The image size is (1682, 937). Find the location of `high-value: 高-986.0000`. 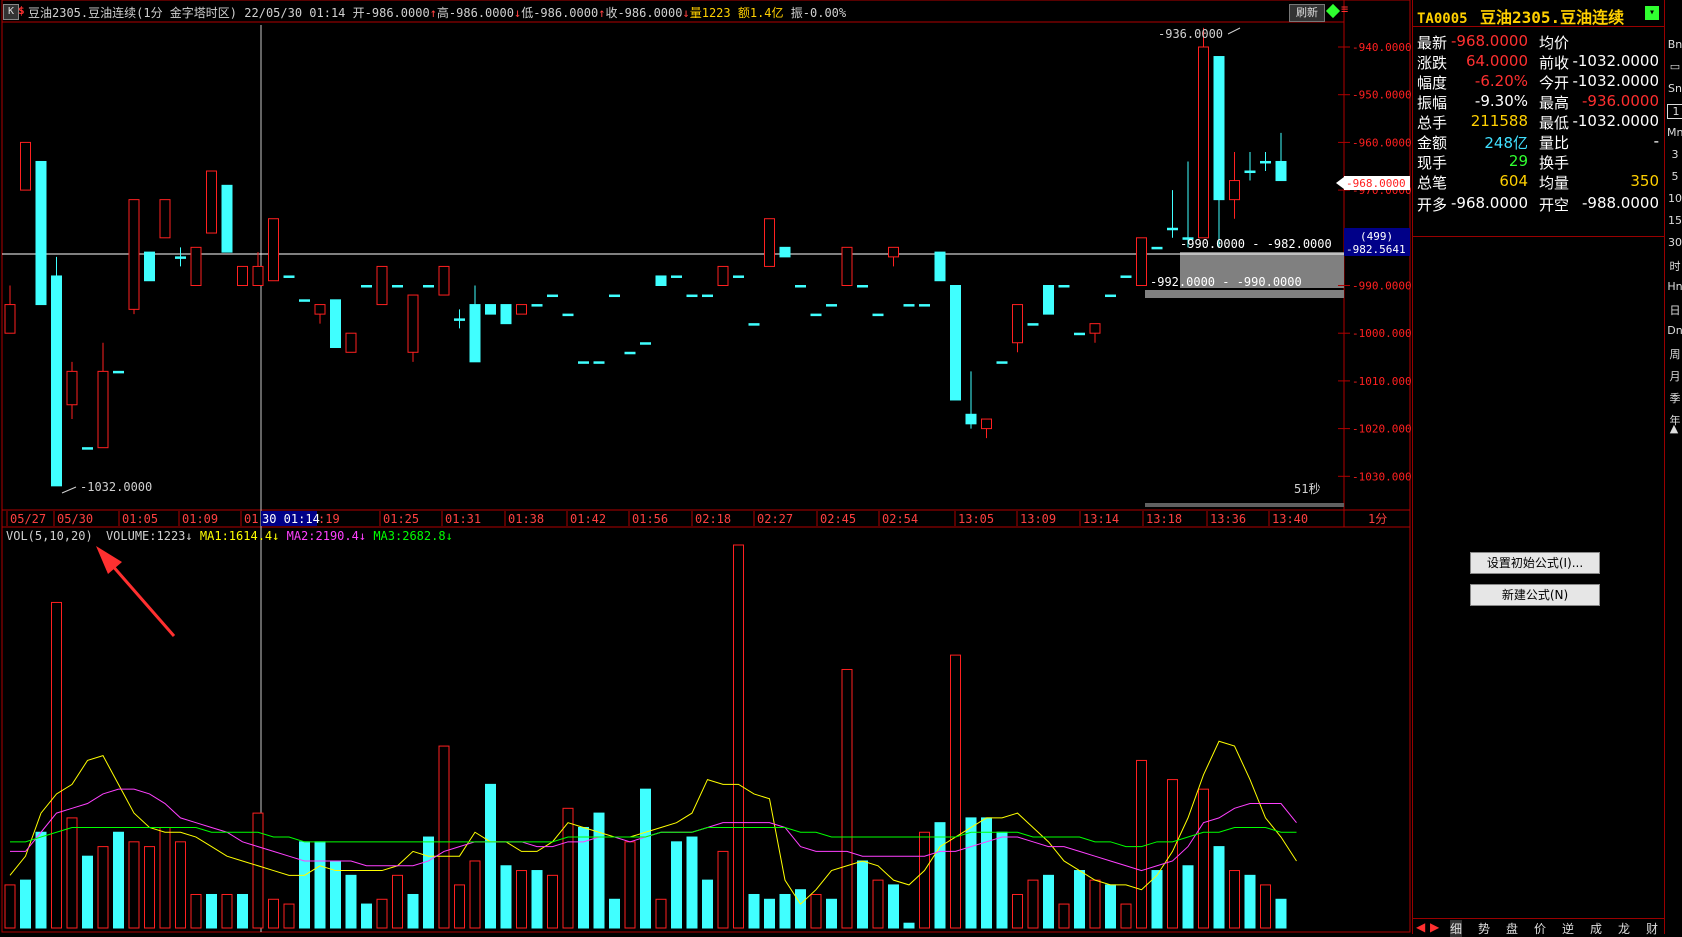

high-value: 高-986.0000 is located at coordinates (475, 13).